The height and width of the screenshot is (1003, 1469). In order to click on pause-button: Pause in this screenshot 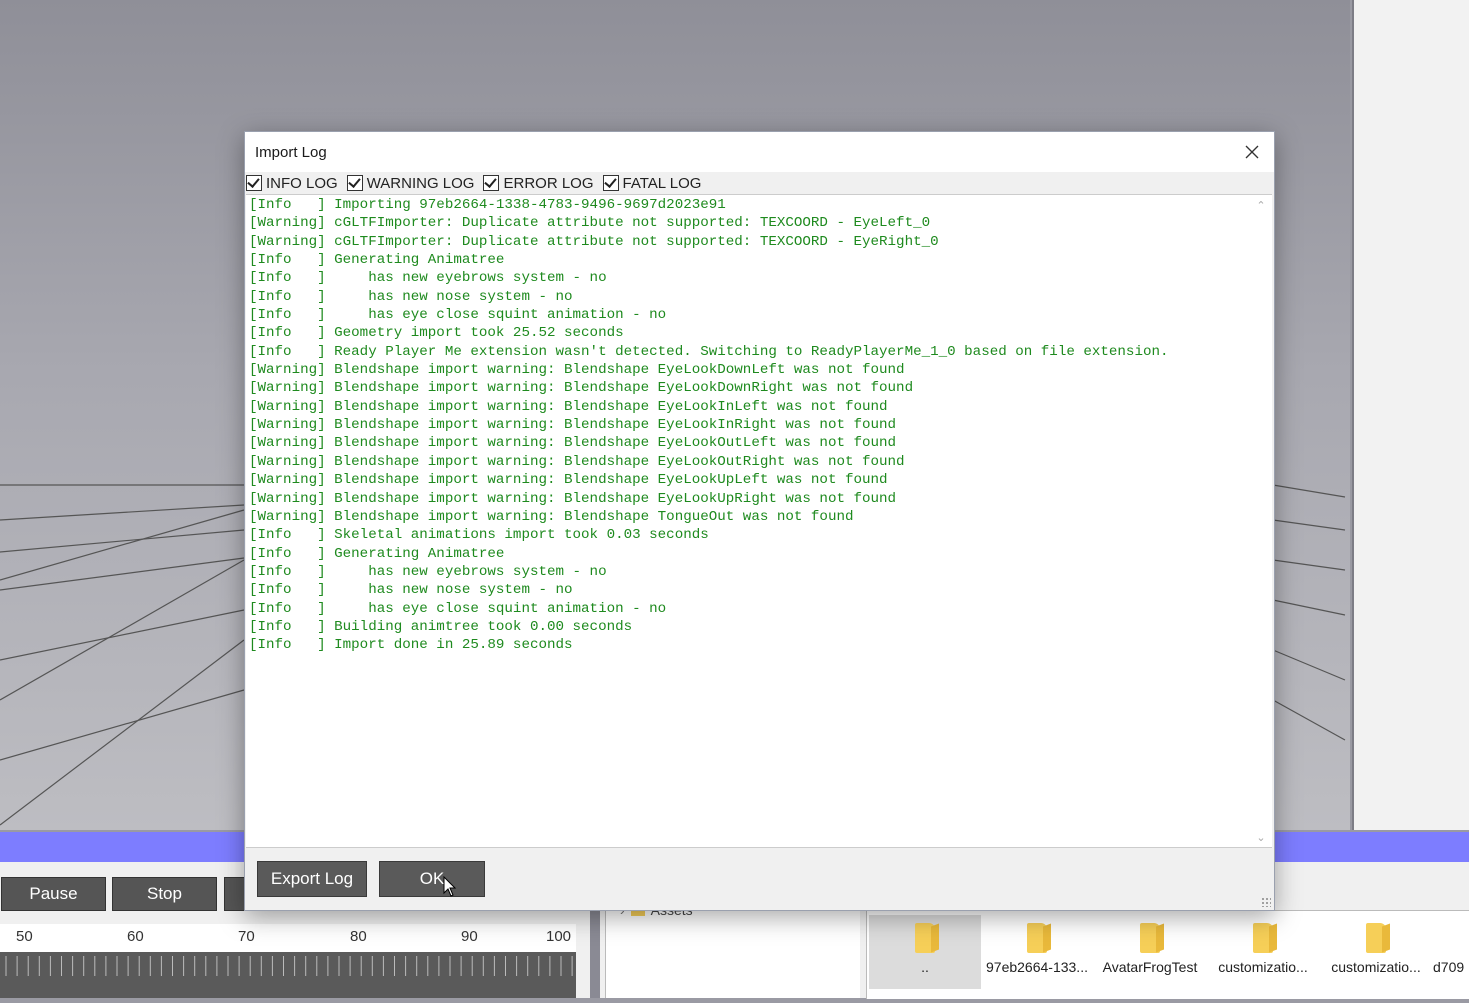, I will do `click(53, 894)`.